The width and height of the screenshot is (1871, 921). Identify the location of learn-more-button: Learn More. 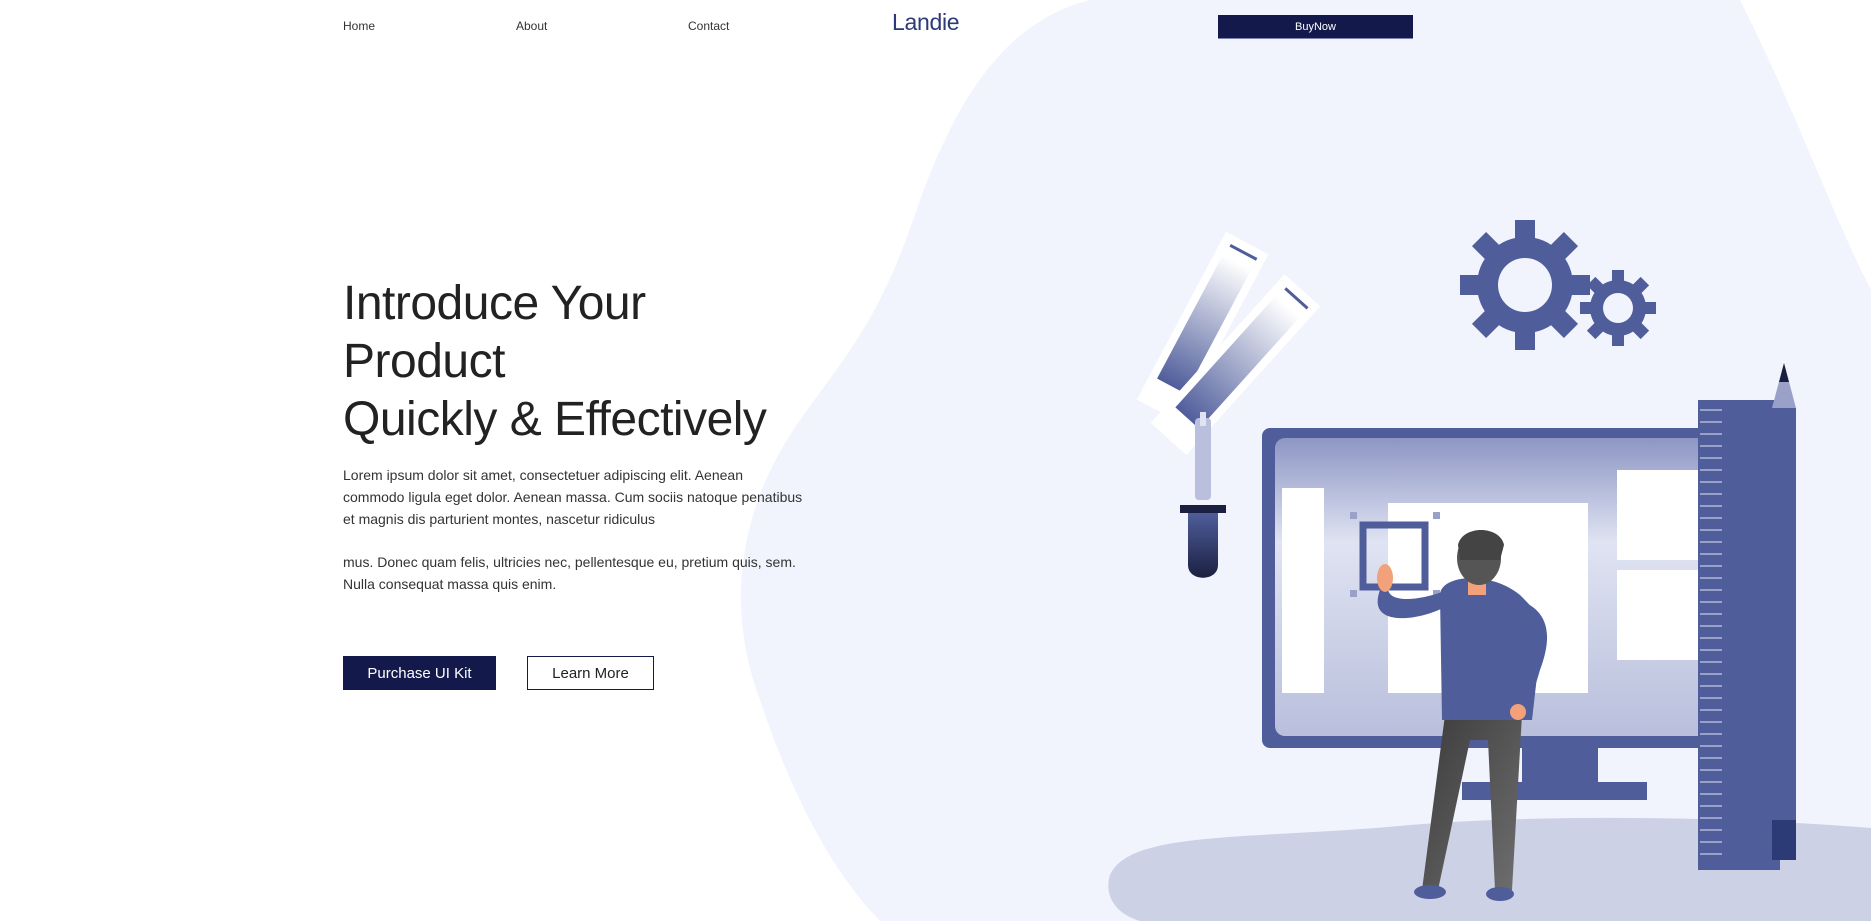
(590, 673).